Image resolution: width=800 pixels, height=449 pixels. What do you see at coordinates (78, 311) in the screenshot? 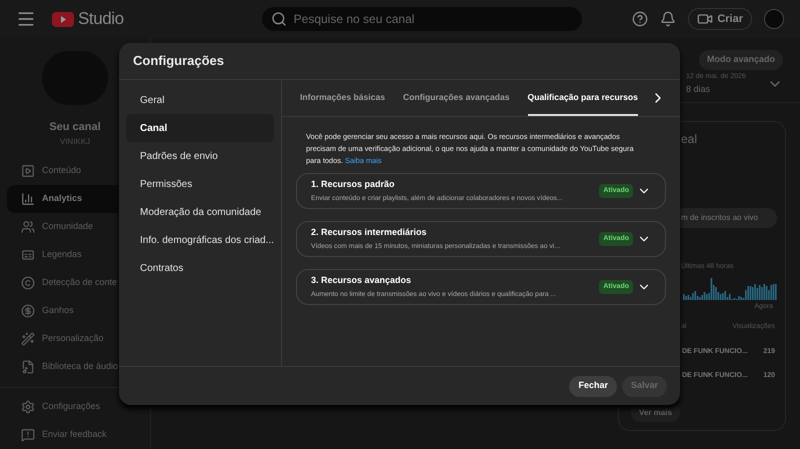
I see `sidebar-item: Ganhos` at bounding box center [78, 311].